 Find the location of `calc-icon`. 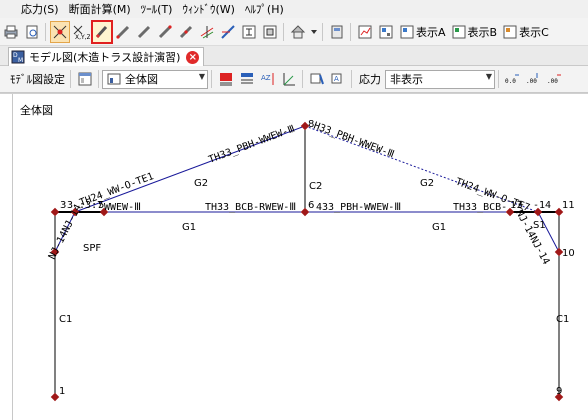

calc-icon is located at coordinates (337, 32).